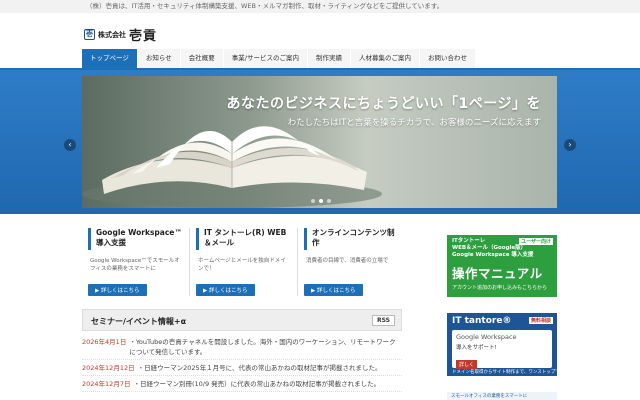 The width and height of the screenshot is (640, 400). What do you see at coordinates (570, 145) in the screenshot?
I see `slider-next-icon: ›` at bounding box center [570, 145].